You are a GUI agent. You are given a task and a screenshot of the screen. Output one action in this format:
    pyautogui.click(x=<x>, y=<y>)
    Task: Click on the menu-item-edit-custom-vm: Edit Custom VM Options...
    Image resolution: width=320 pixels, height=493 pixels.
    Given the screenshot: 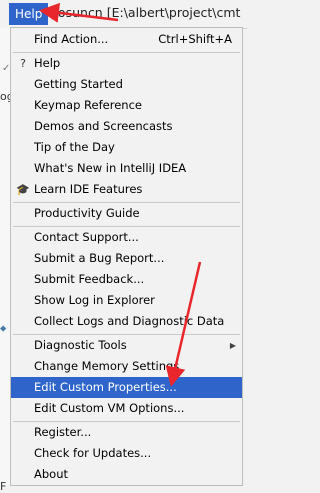 What is the action you would take?
    pyautogui.click(x=126, y=408)
    